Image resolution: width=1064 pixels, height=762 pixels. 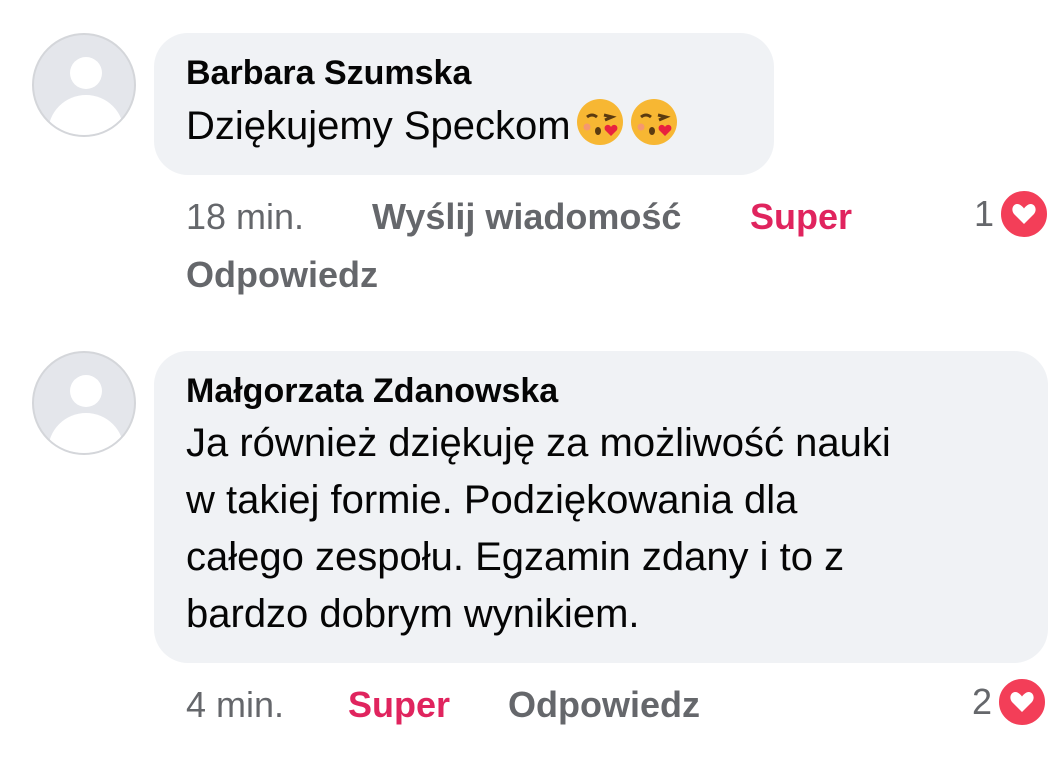 I want to click on comment-bubble: Barbara Szumska Dziękujemy Speckom, so click(x=464, y=104).